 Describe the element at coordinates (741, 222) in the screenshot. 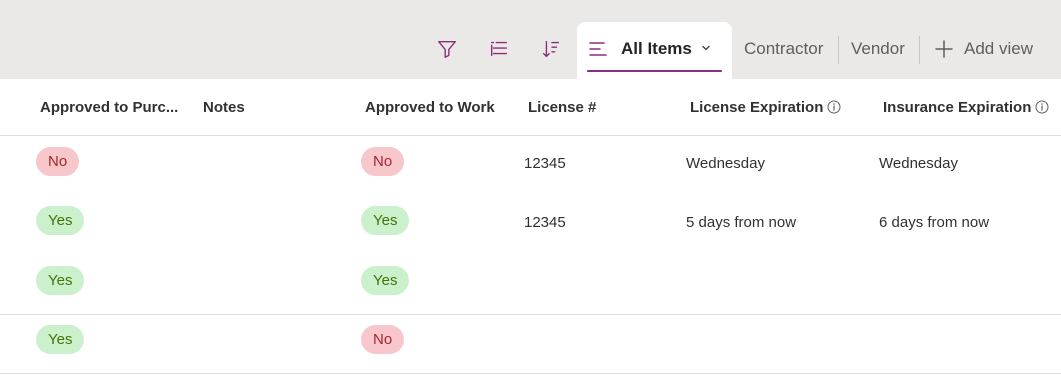

I see `license-expiration-cell: 5 days from now` at that location.